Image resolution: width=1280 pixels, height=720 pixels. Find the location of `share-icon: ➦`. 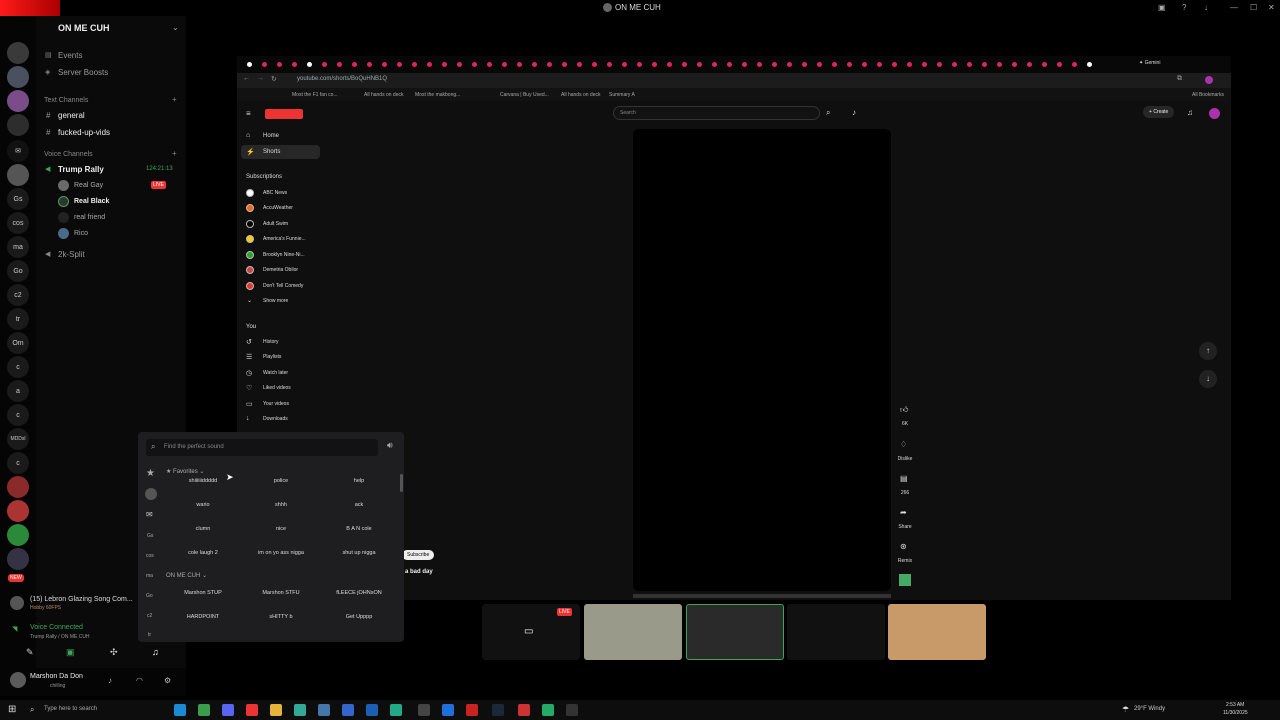

share-icon: ➦ is located at coordinates (903, 512).